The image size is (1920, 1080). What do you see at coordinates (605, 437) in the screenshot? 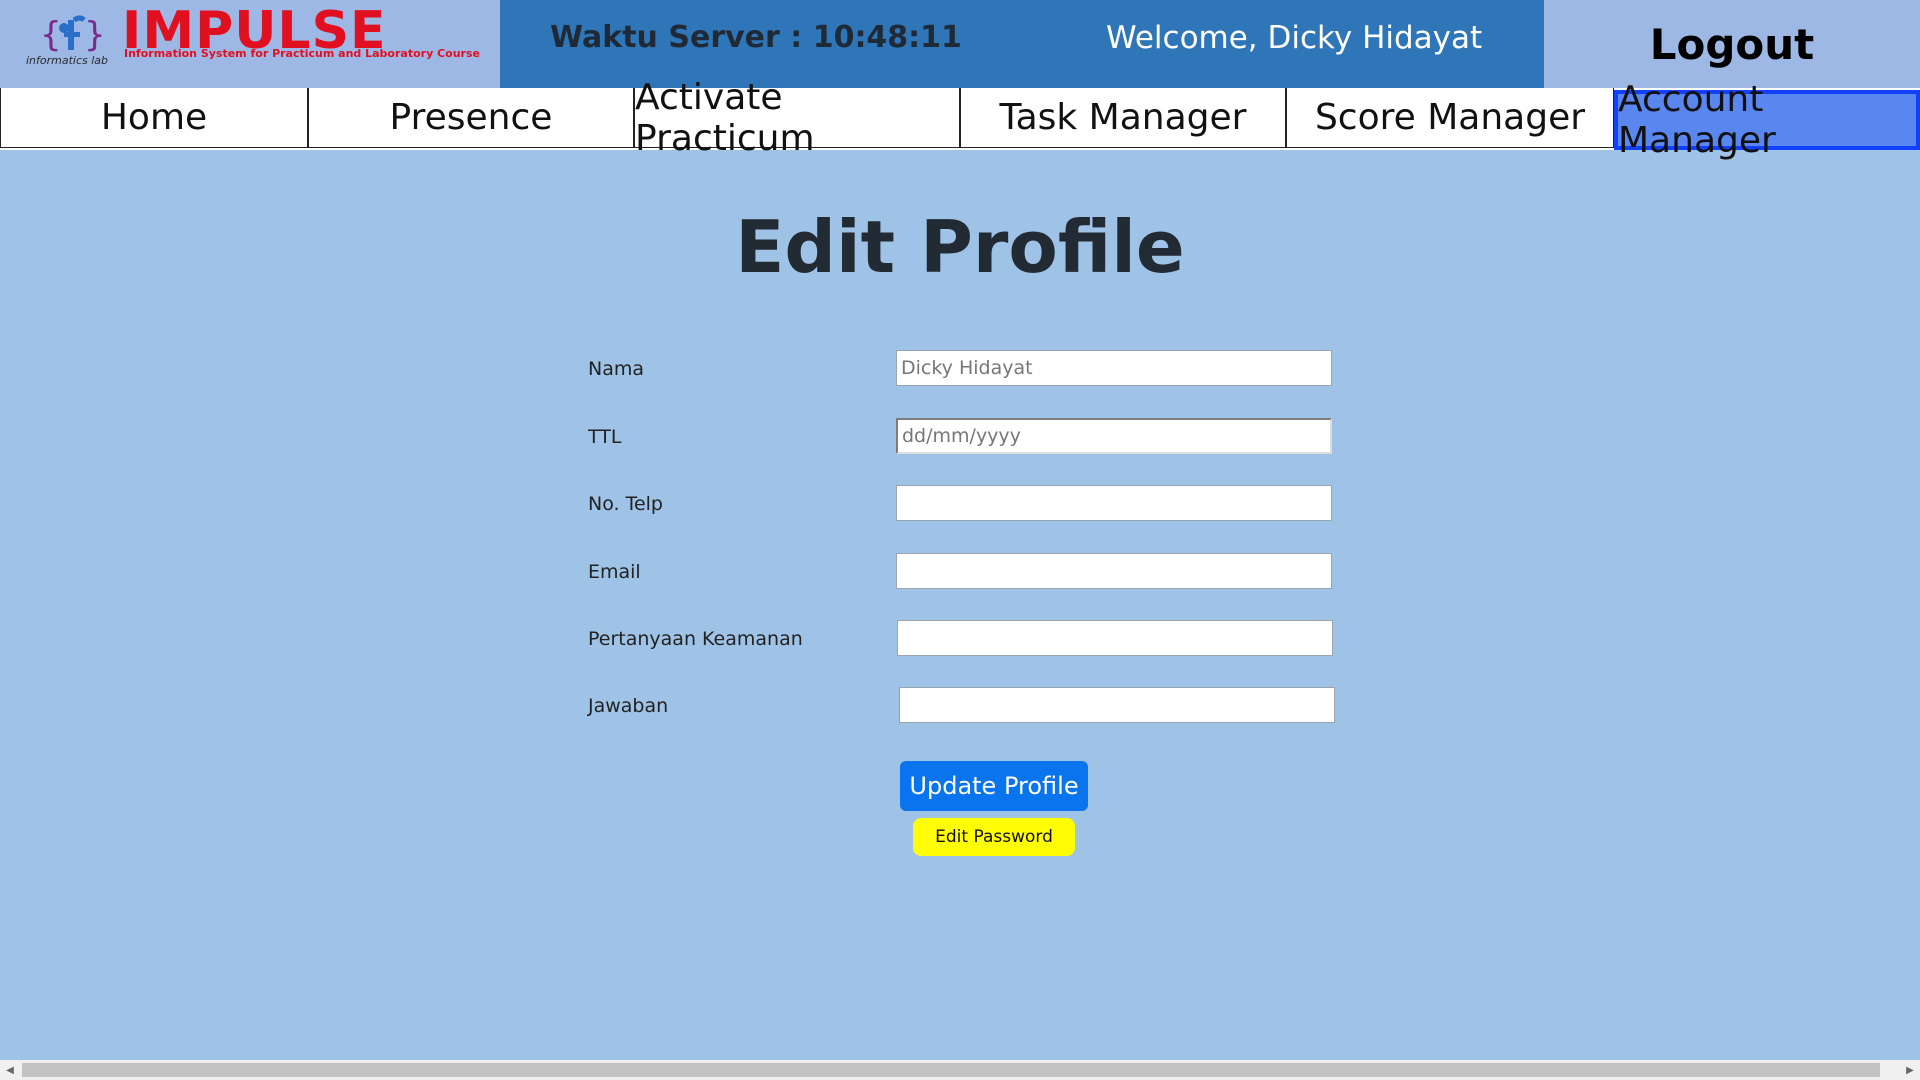
I see `ttl-label: TTL` at bounding box center [605, 437].